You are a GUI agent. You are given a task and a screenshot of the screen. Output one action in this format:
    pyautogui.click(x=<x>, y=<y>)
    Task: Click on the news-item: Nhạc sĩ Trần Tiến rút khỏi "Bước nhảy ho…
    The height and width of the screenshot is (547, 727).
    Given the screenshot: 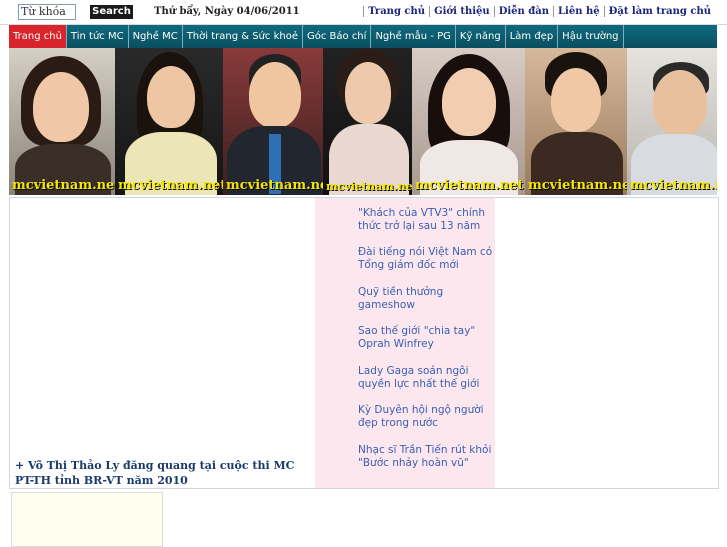 What is the action you would take?
    pyautogui.click(x=426, y=457)
    